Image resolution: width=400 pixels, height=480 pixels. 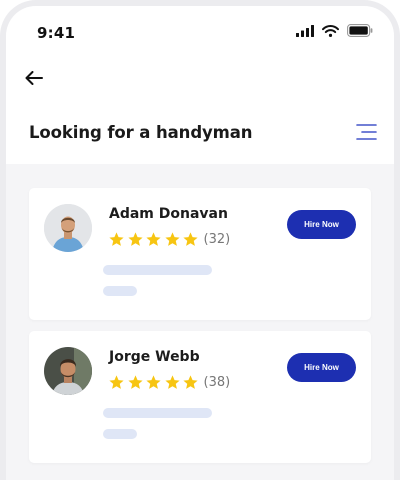 I want to click on rating: (38), so click(x=169, y=382).